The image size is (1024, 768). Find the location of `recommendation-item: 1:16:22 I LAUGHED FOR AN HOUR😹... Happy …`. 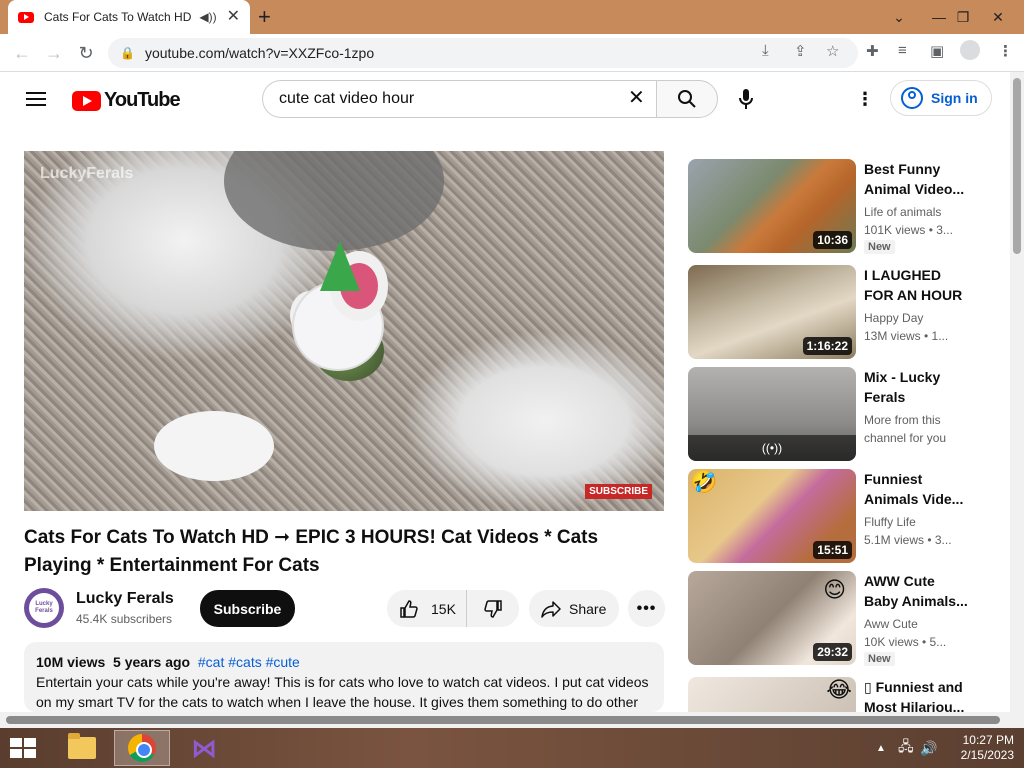

recommendation-item: 1:16:22 I LAUGHED FOR AN HOUR😹... Happy … is located at coordinates (838, 312).